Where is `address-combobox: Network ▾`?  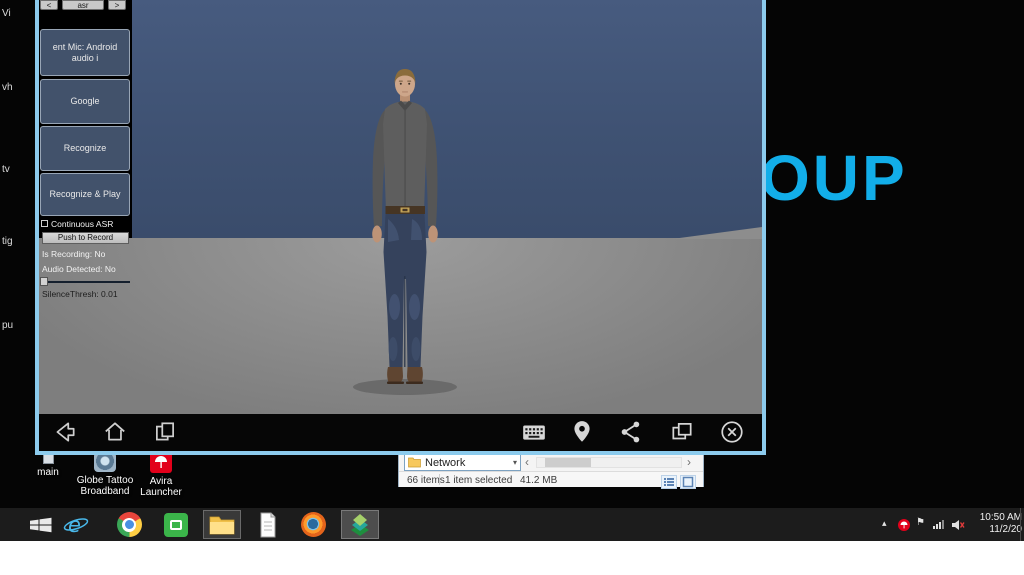 address-combobox: Network ▾ is located at coordinates (462, 462).